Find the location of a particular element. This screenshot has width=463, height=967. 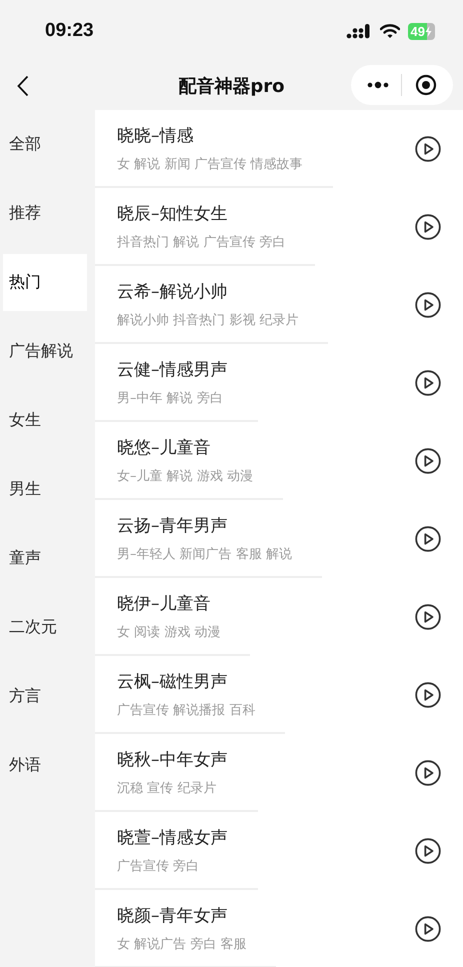

status-time: 09:23 is located at coordinates (69, 31).